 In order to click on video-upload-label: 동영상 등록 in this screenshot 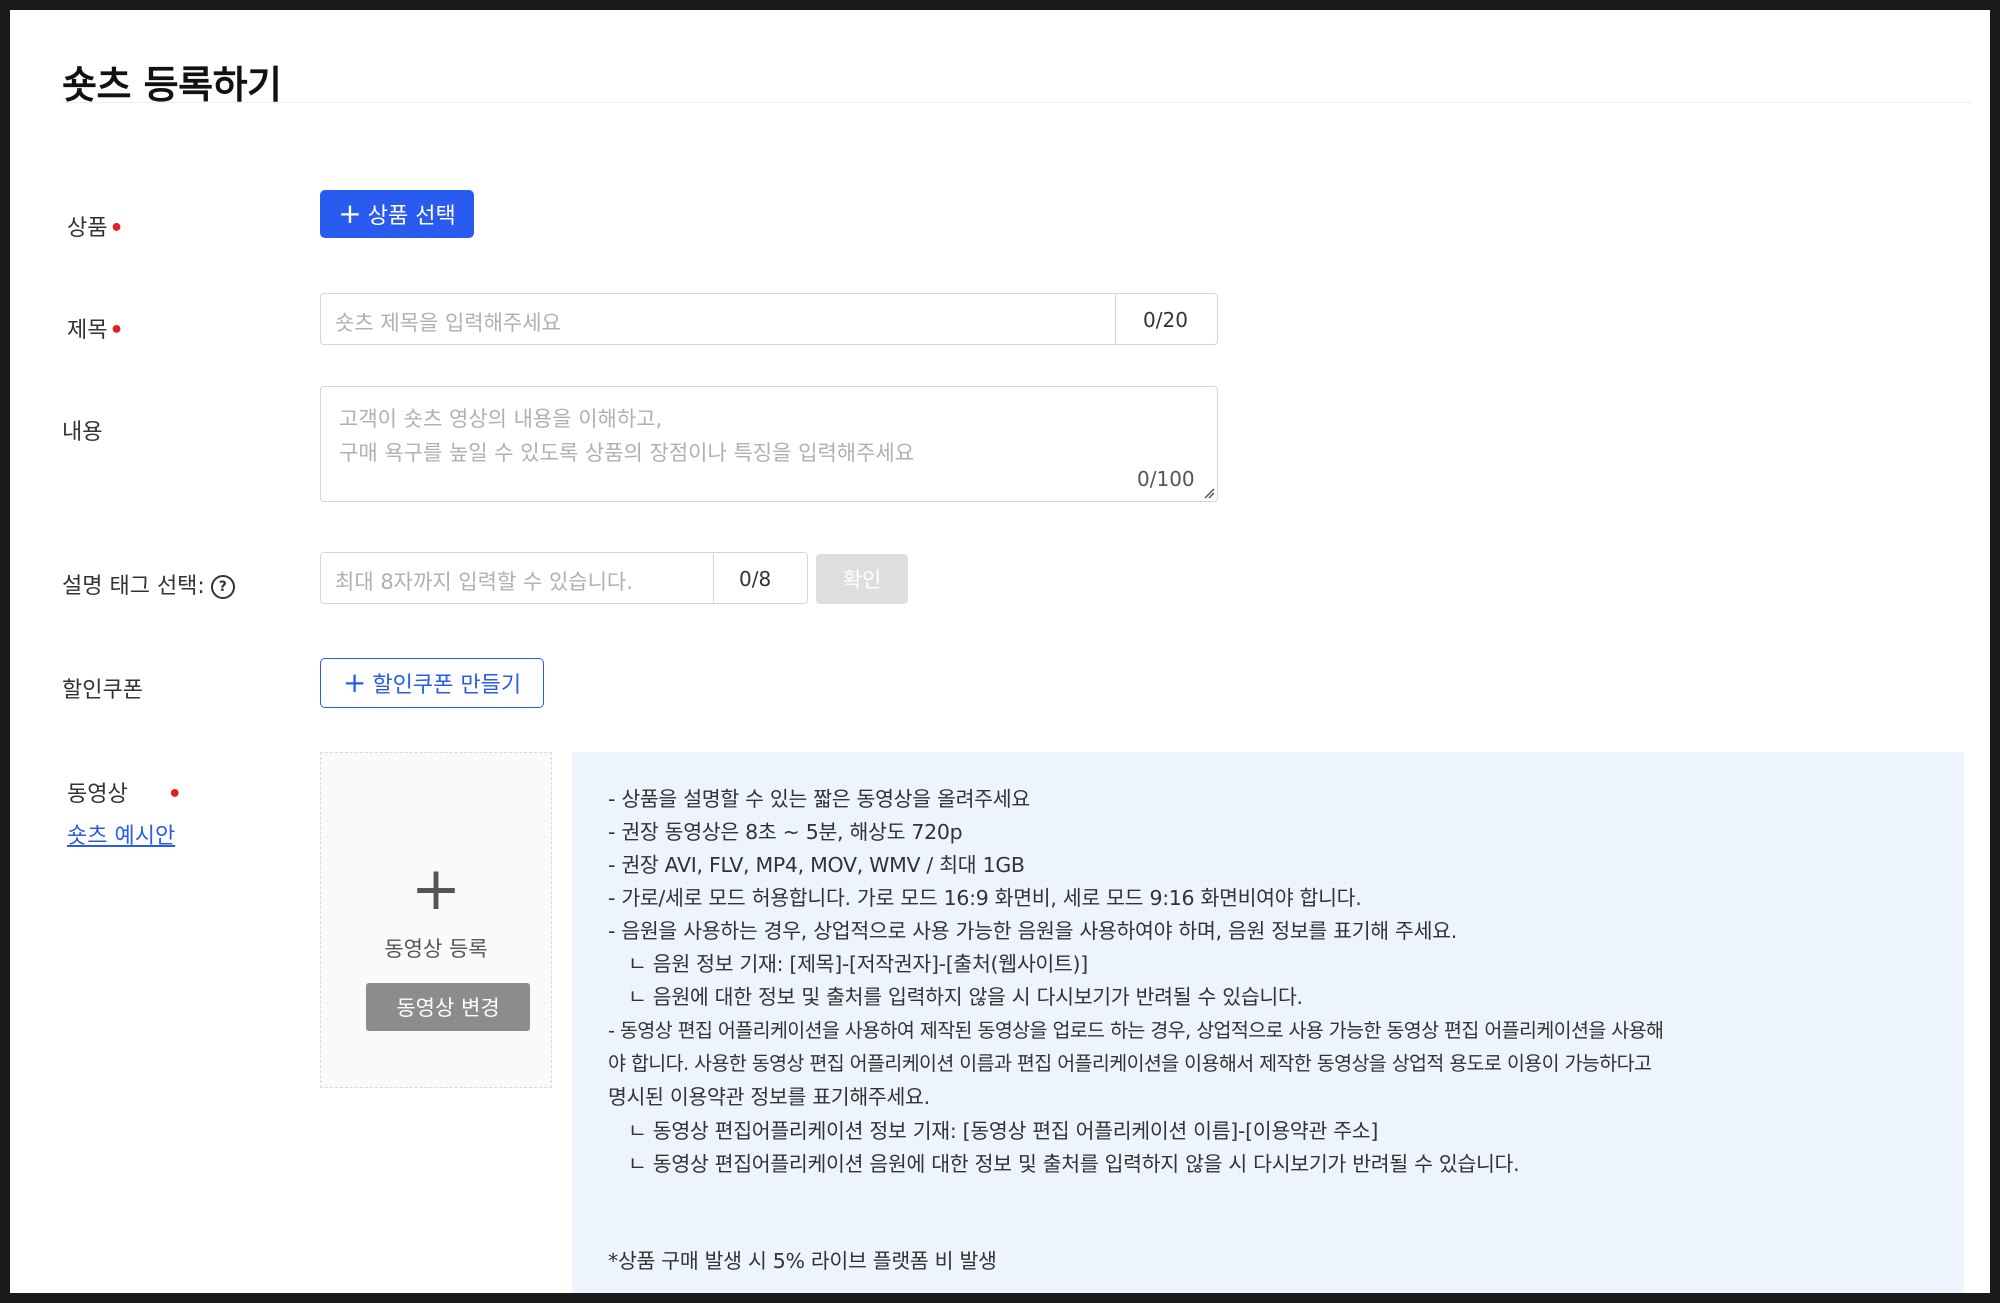, I will do `click(436, 949)`.